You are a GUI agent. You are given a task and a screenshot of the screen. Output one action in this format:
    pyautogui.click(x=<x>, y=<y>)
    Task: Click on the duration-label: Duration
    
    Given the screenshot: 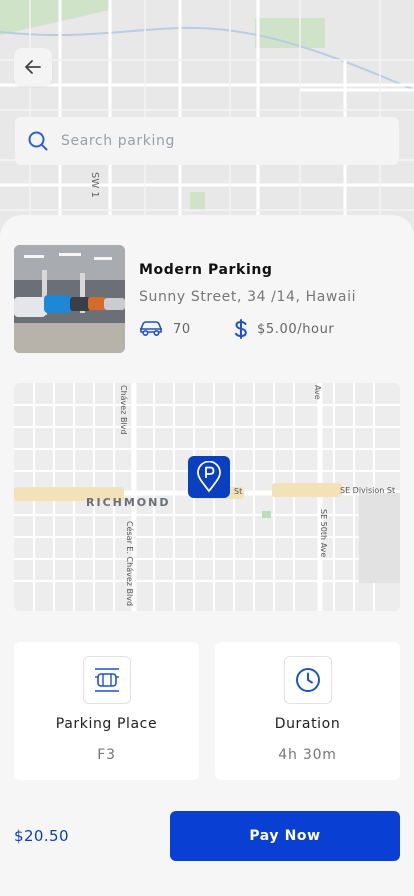 What is the action you would take?
    pyautogui.click(x=307, y=724)
    